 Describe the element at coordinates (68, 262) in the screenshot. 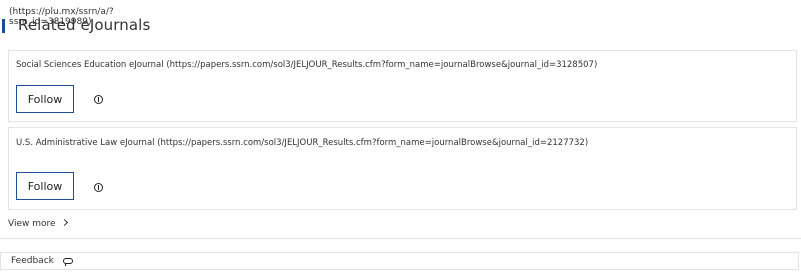

I see `speech-bubble-icon` at that location.